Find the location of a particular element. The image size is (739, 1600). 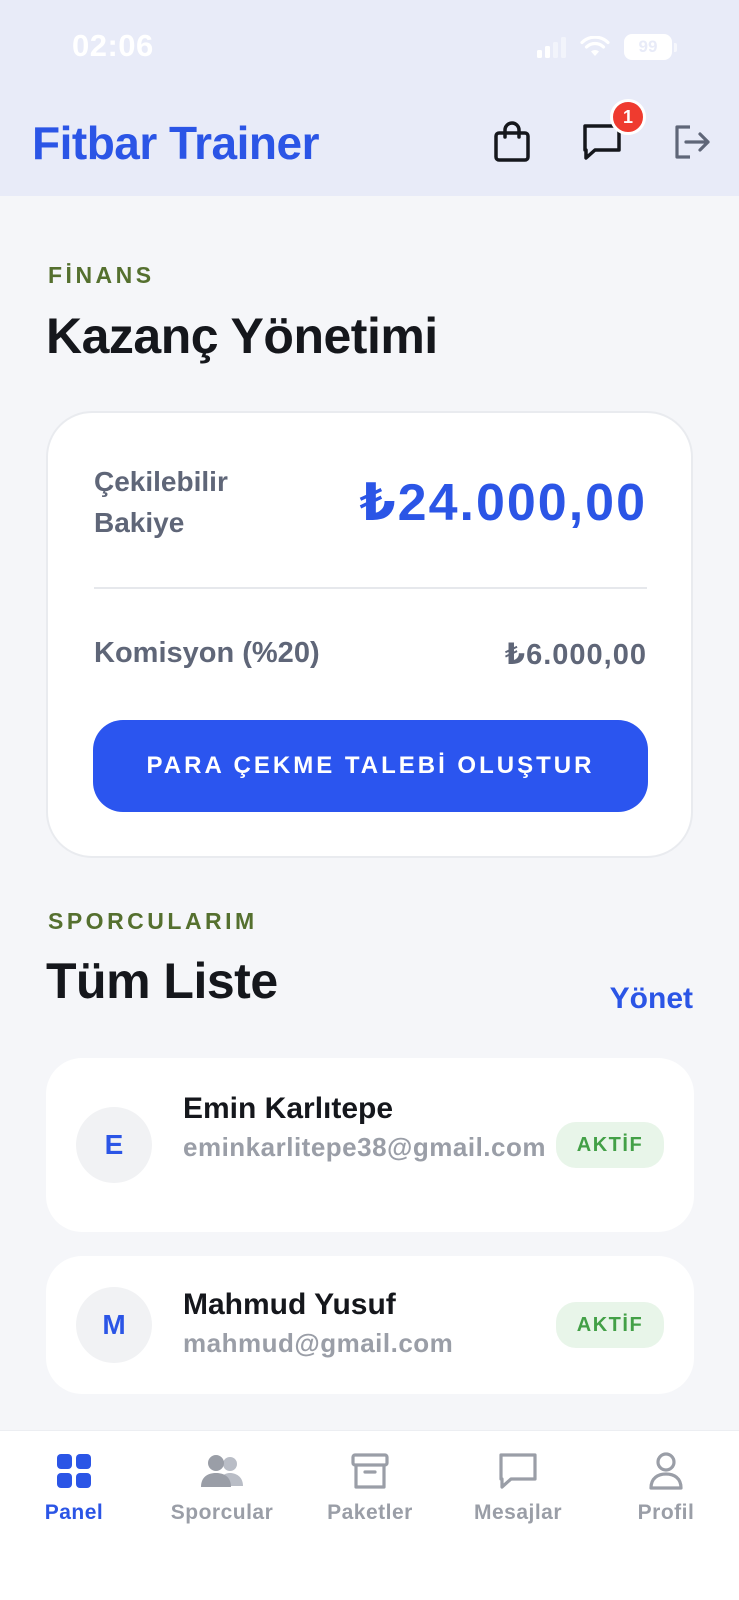

finance-eyebrow: FİNANS is located at coordinates (101, 275).